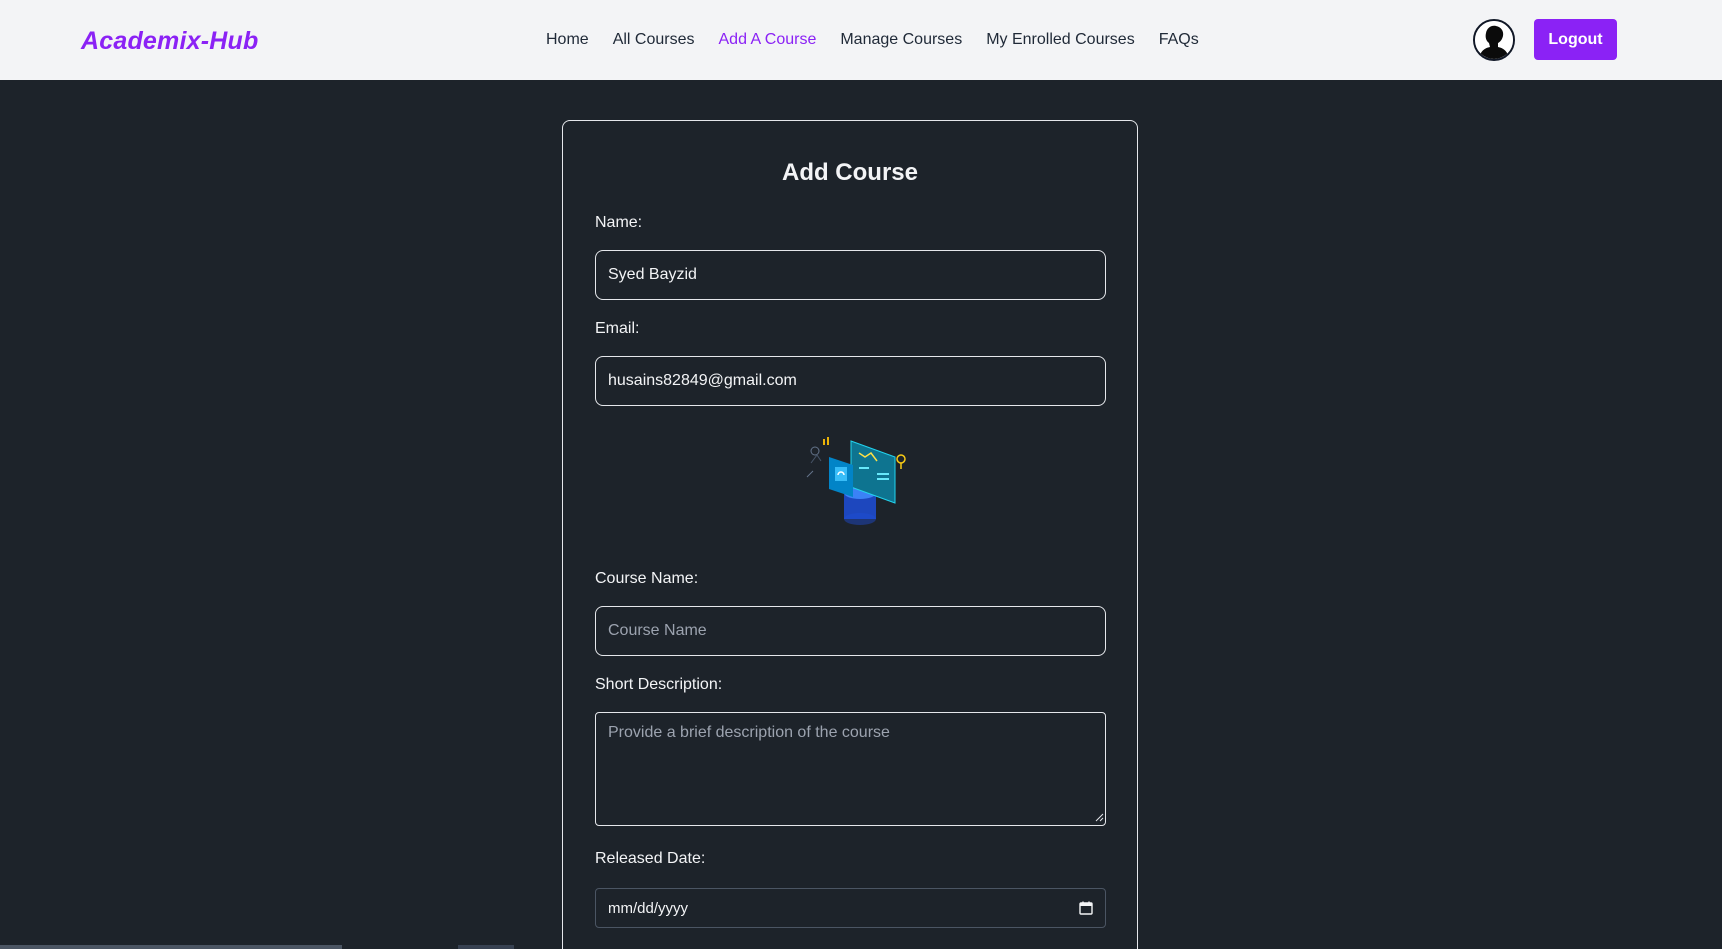 This screenshot has height=949, width=1722. Describe the element at coordinates (171, 947) in the screenshot. I see `horizontal-scrollbar-thumb` at that location.